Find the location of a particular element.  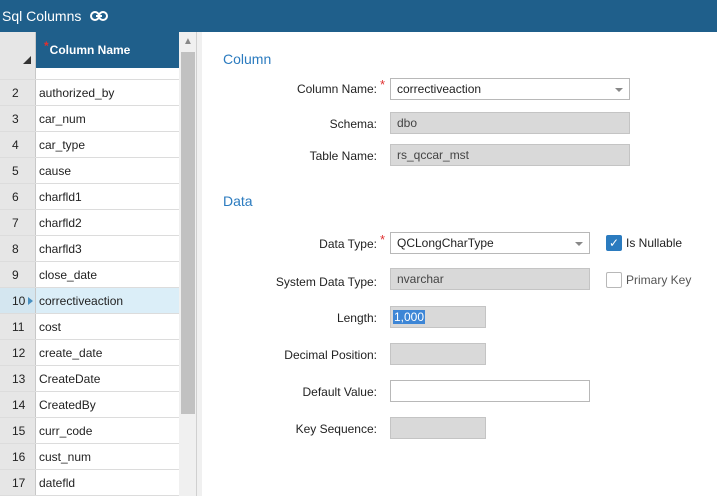

link-icon is located at coordinates (99, 16).